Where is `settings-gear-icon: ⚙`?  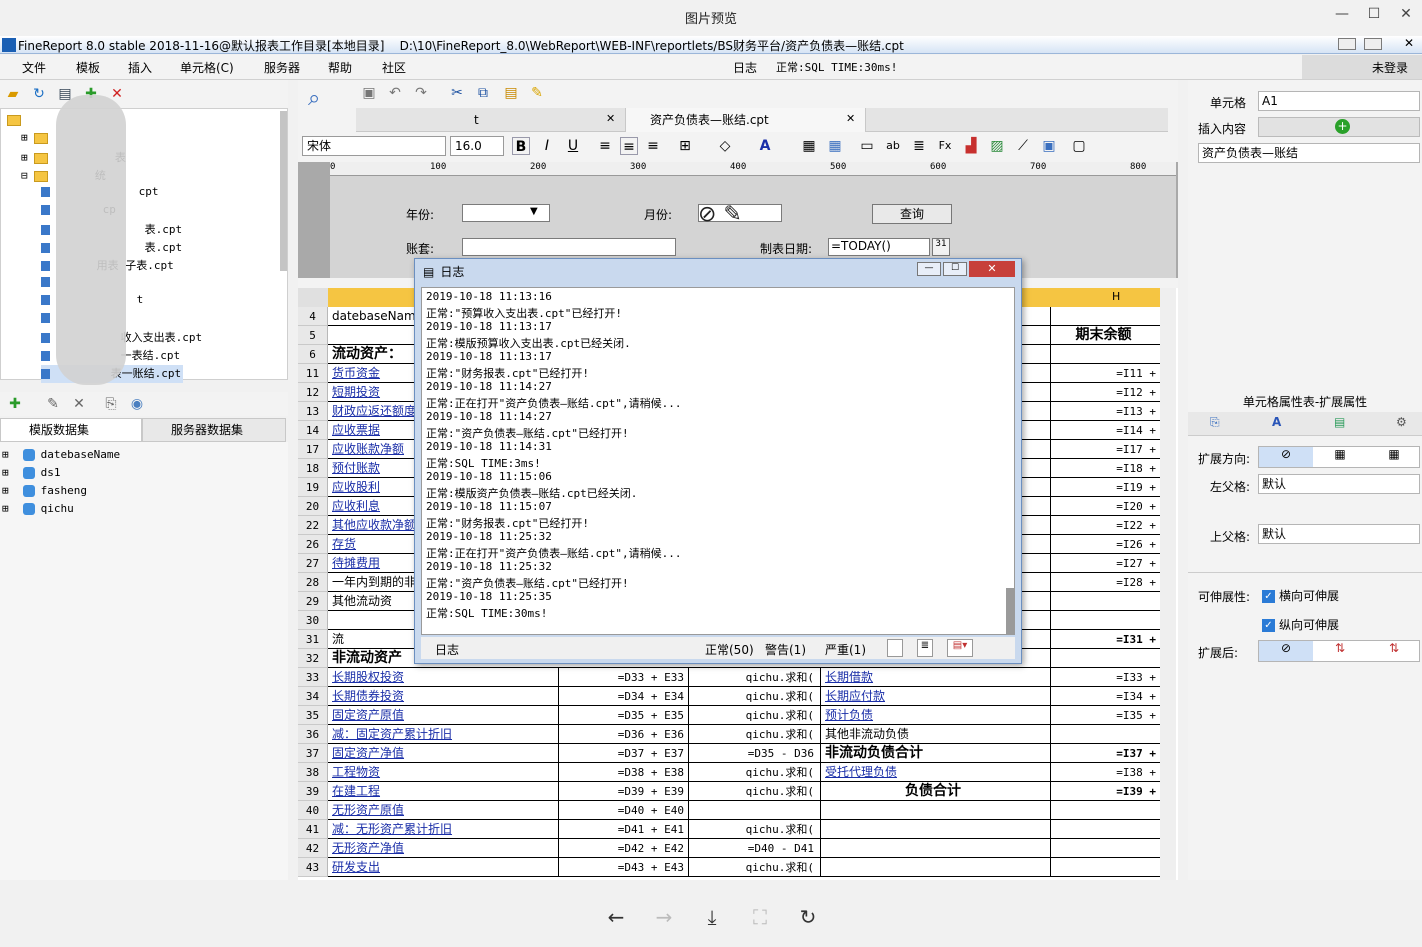
settings-gear-icon: ⚙ is located at coordinates (1401, 422).